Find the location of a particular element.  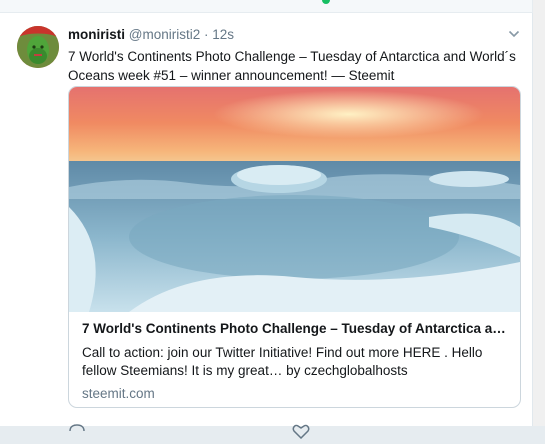

tweet-header: moniristi @moniristi2 · 12s is located at coordinates (151, 34).